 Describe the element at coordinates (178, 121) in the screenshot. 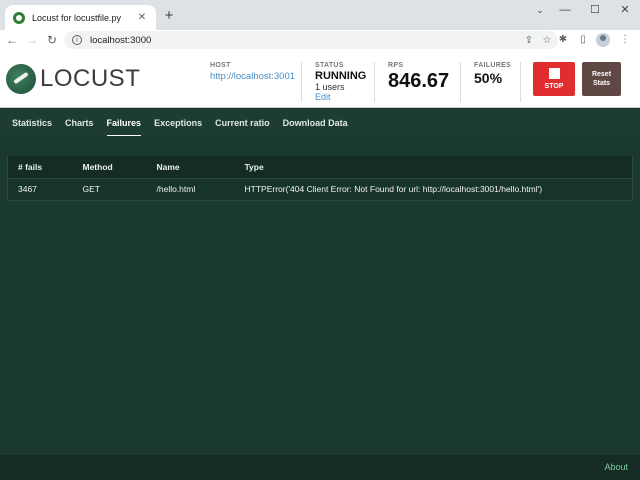

I see `tab-exceptions: Exceptions` at that location.